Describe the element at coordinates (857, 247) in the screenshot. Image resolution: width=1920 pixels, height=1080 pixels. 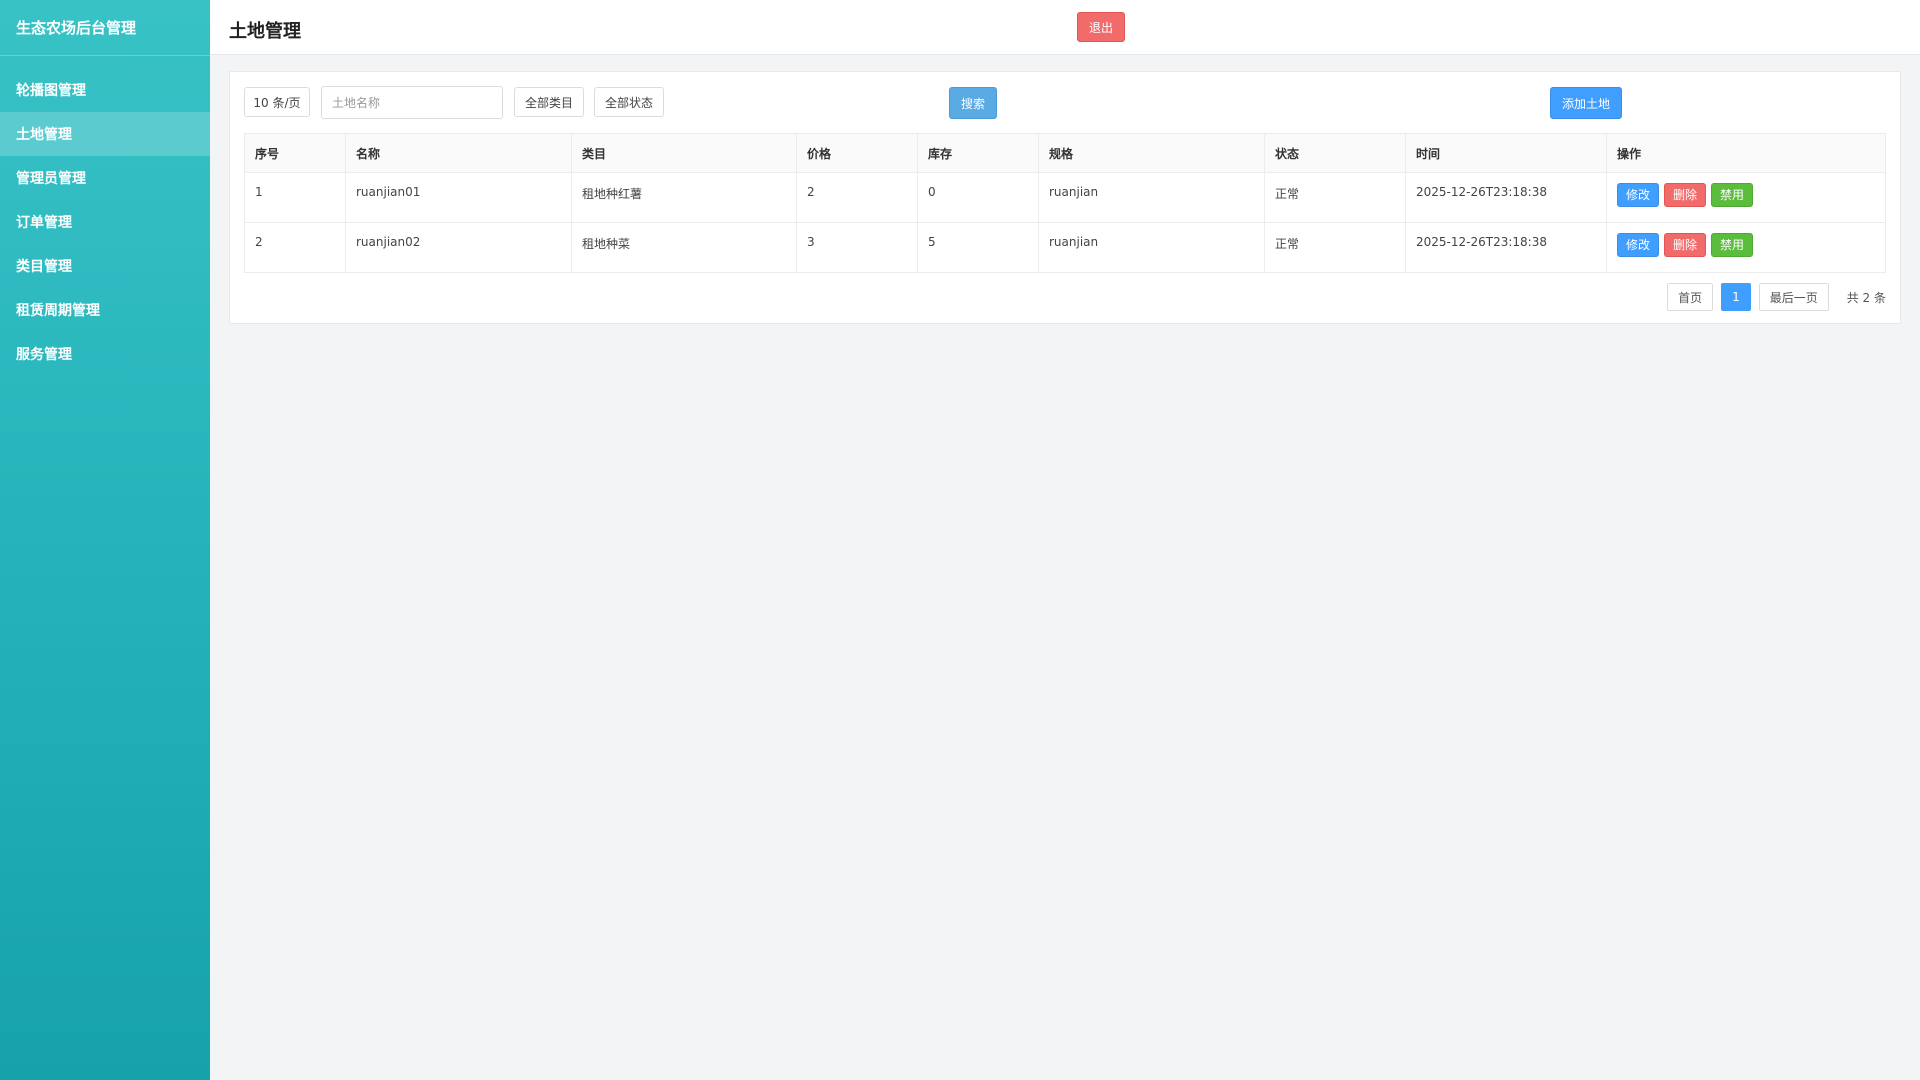
I see `cell-price: 3` at that location.